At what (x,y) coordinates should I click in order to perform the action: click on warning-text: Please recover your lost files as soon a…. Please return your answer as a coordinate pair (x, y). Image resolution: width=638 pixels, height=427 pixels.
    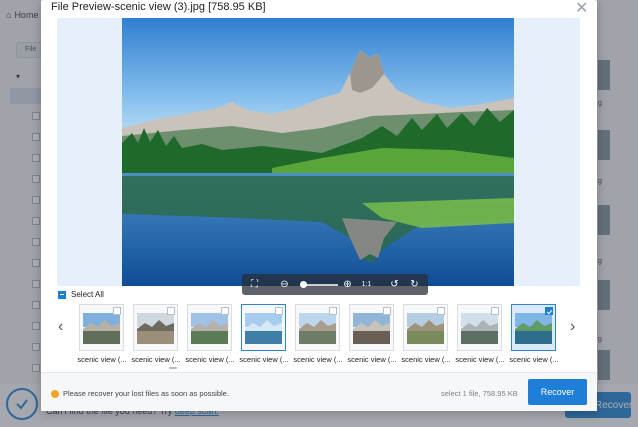
    Looking at the image, I should click on (146, 393).